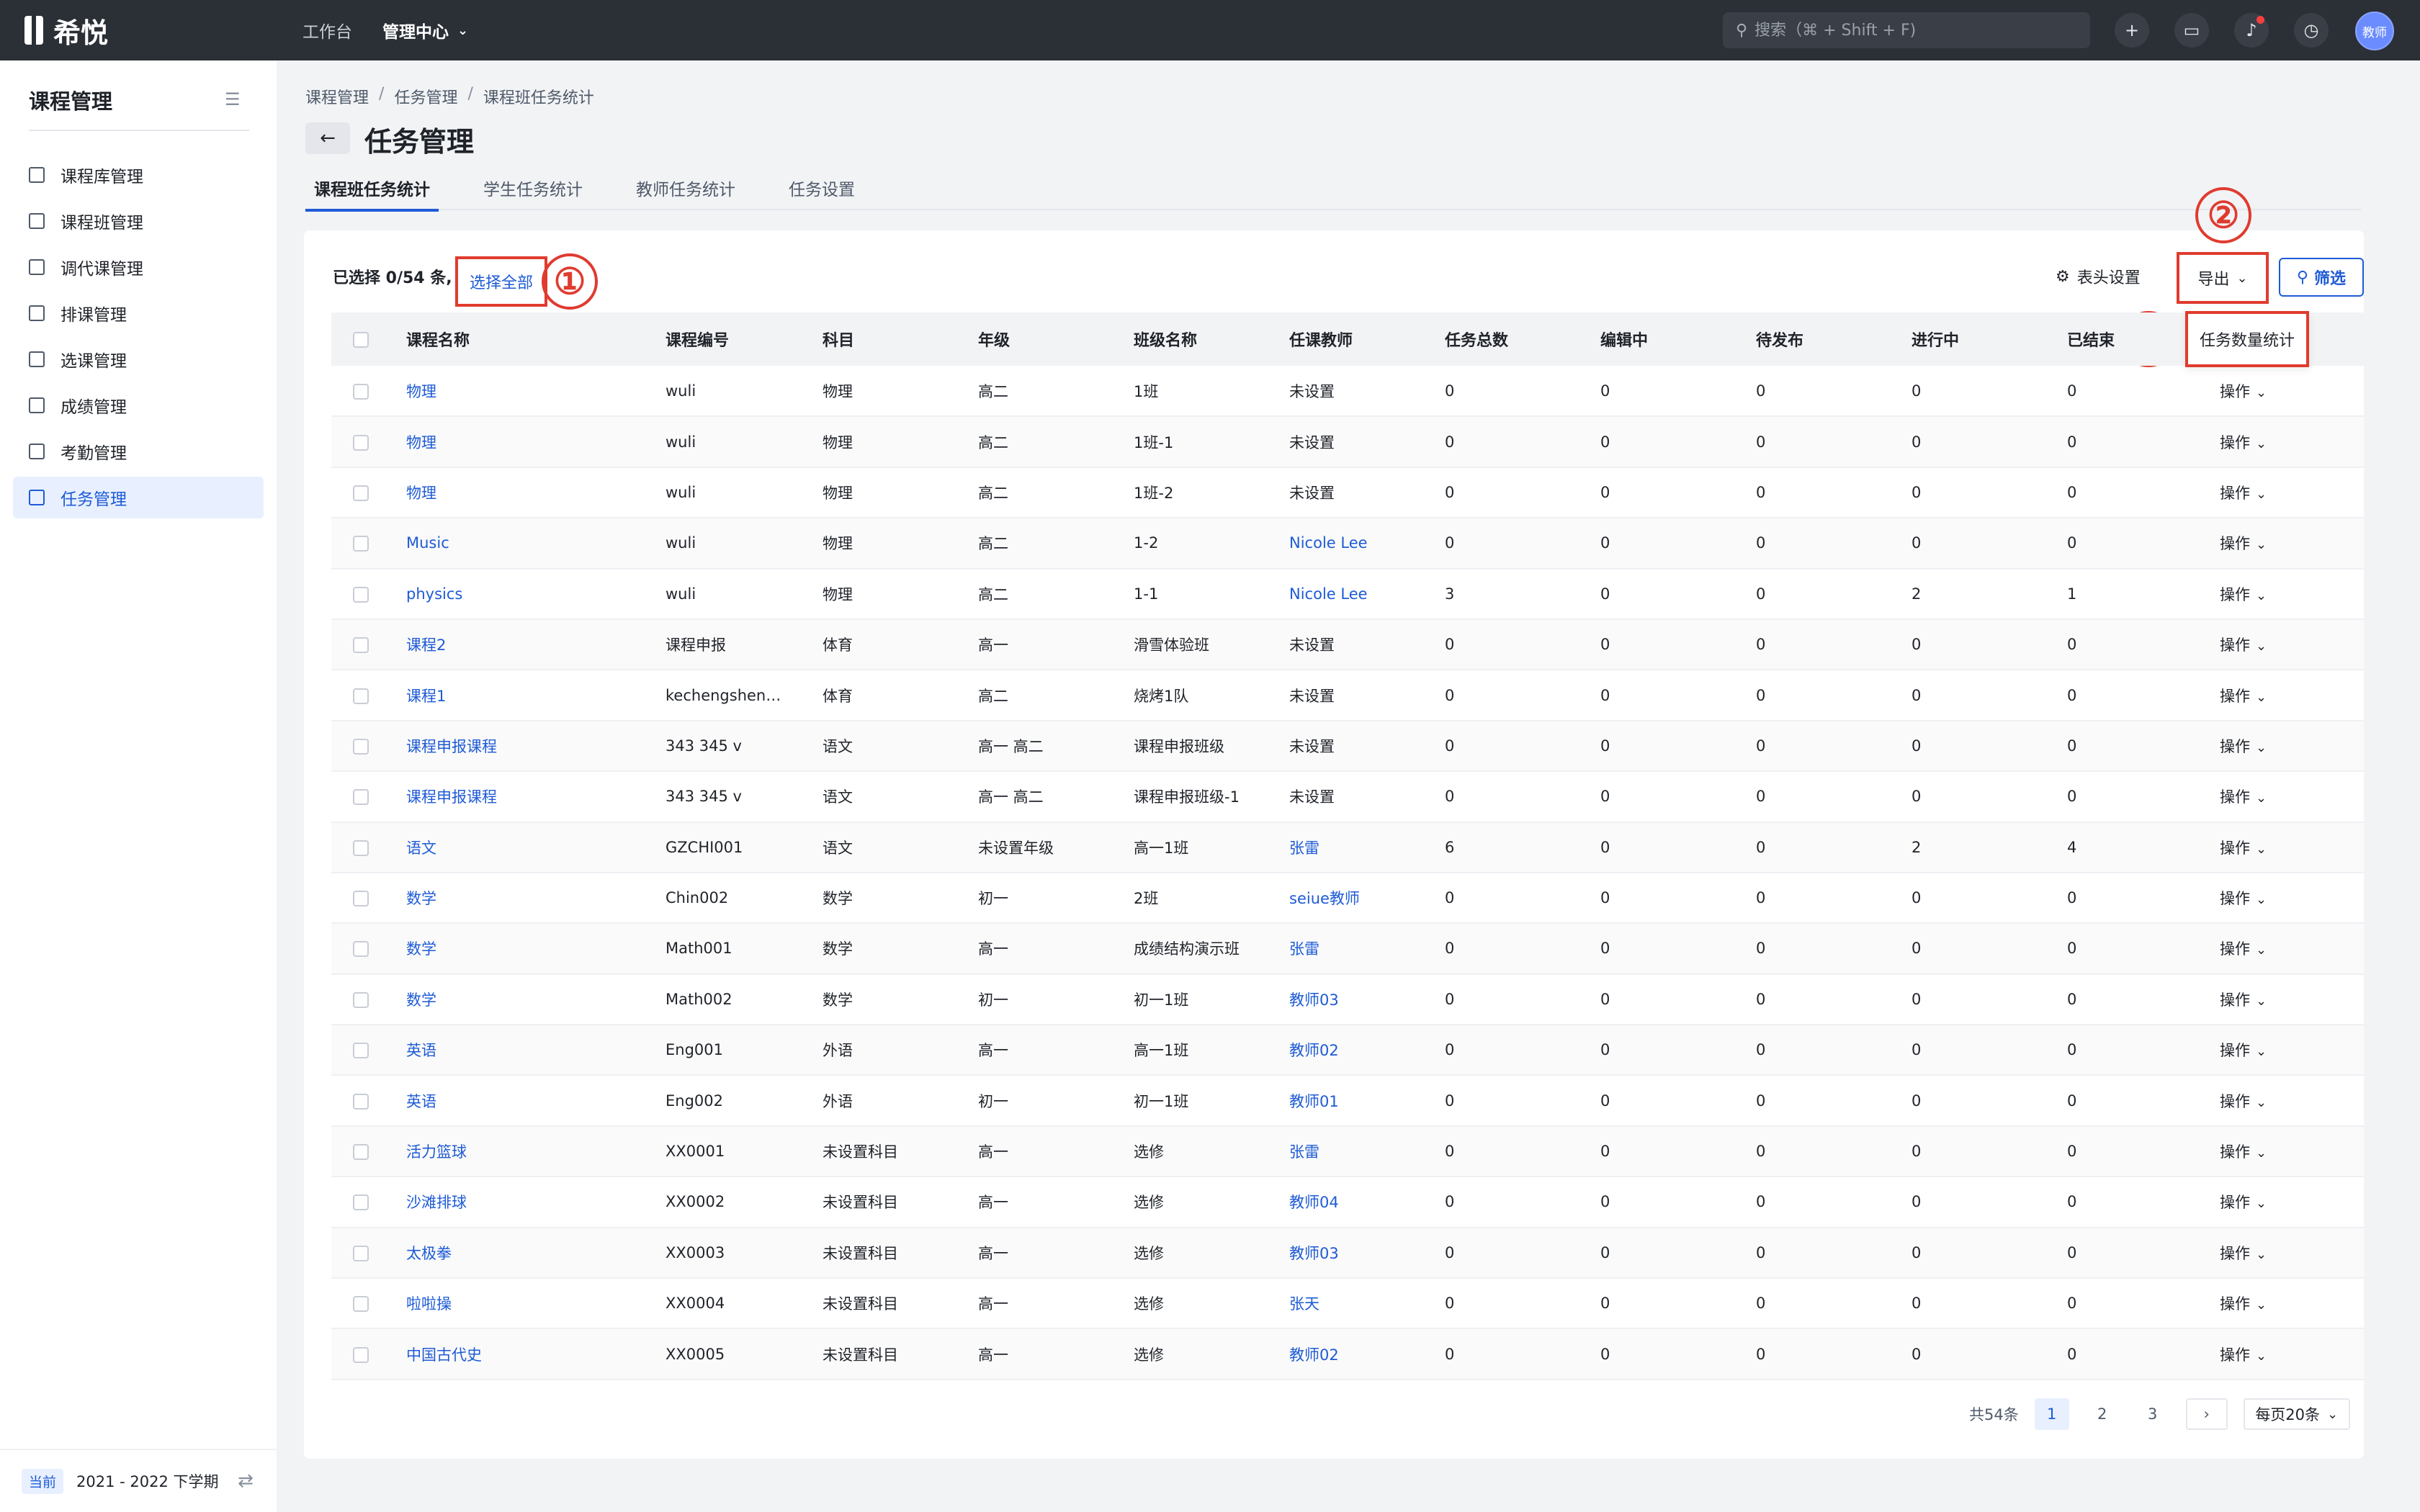 The height and width of the screenshot is (1512, 2420). What do you see at coordinates (327, 138) in the screenshot?
I see `back-button: ←` at bounding box center [327, 138].